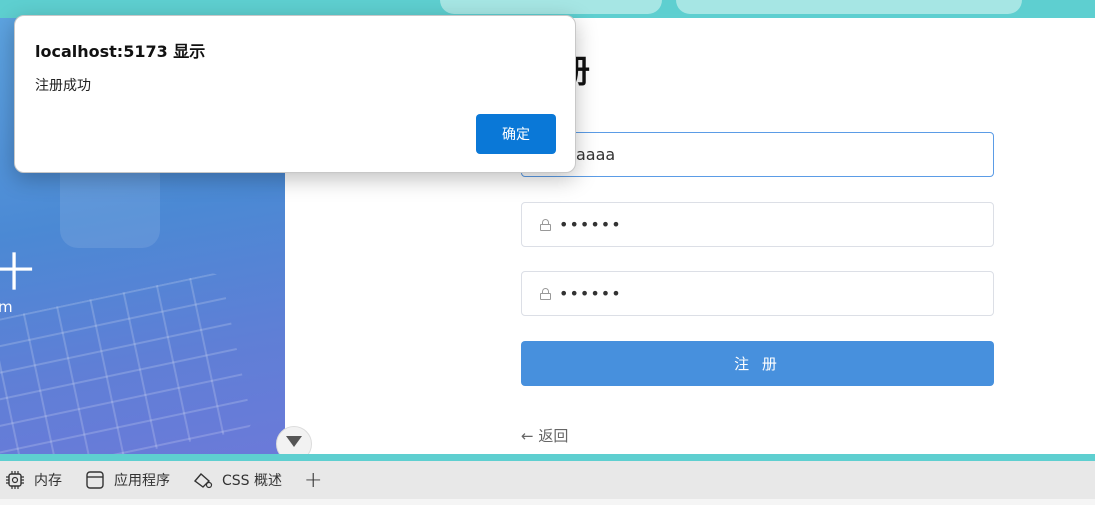 This screenshot has height=505, width=1095. I want to click on chevron-down-icon, so click(294, 441).